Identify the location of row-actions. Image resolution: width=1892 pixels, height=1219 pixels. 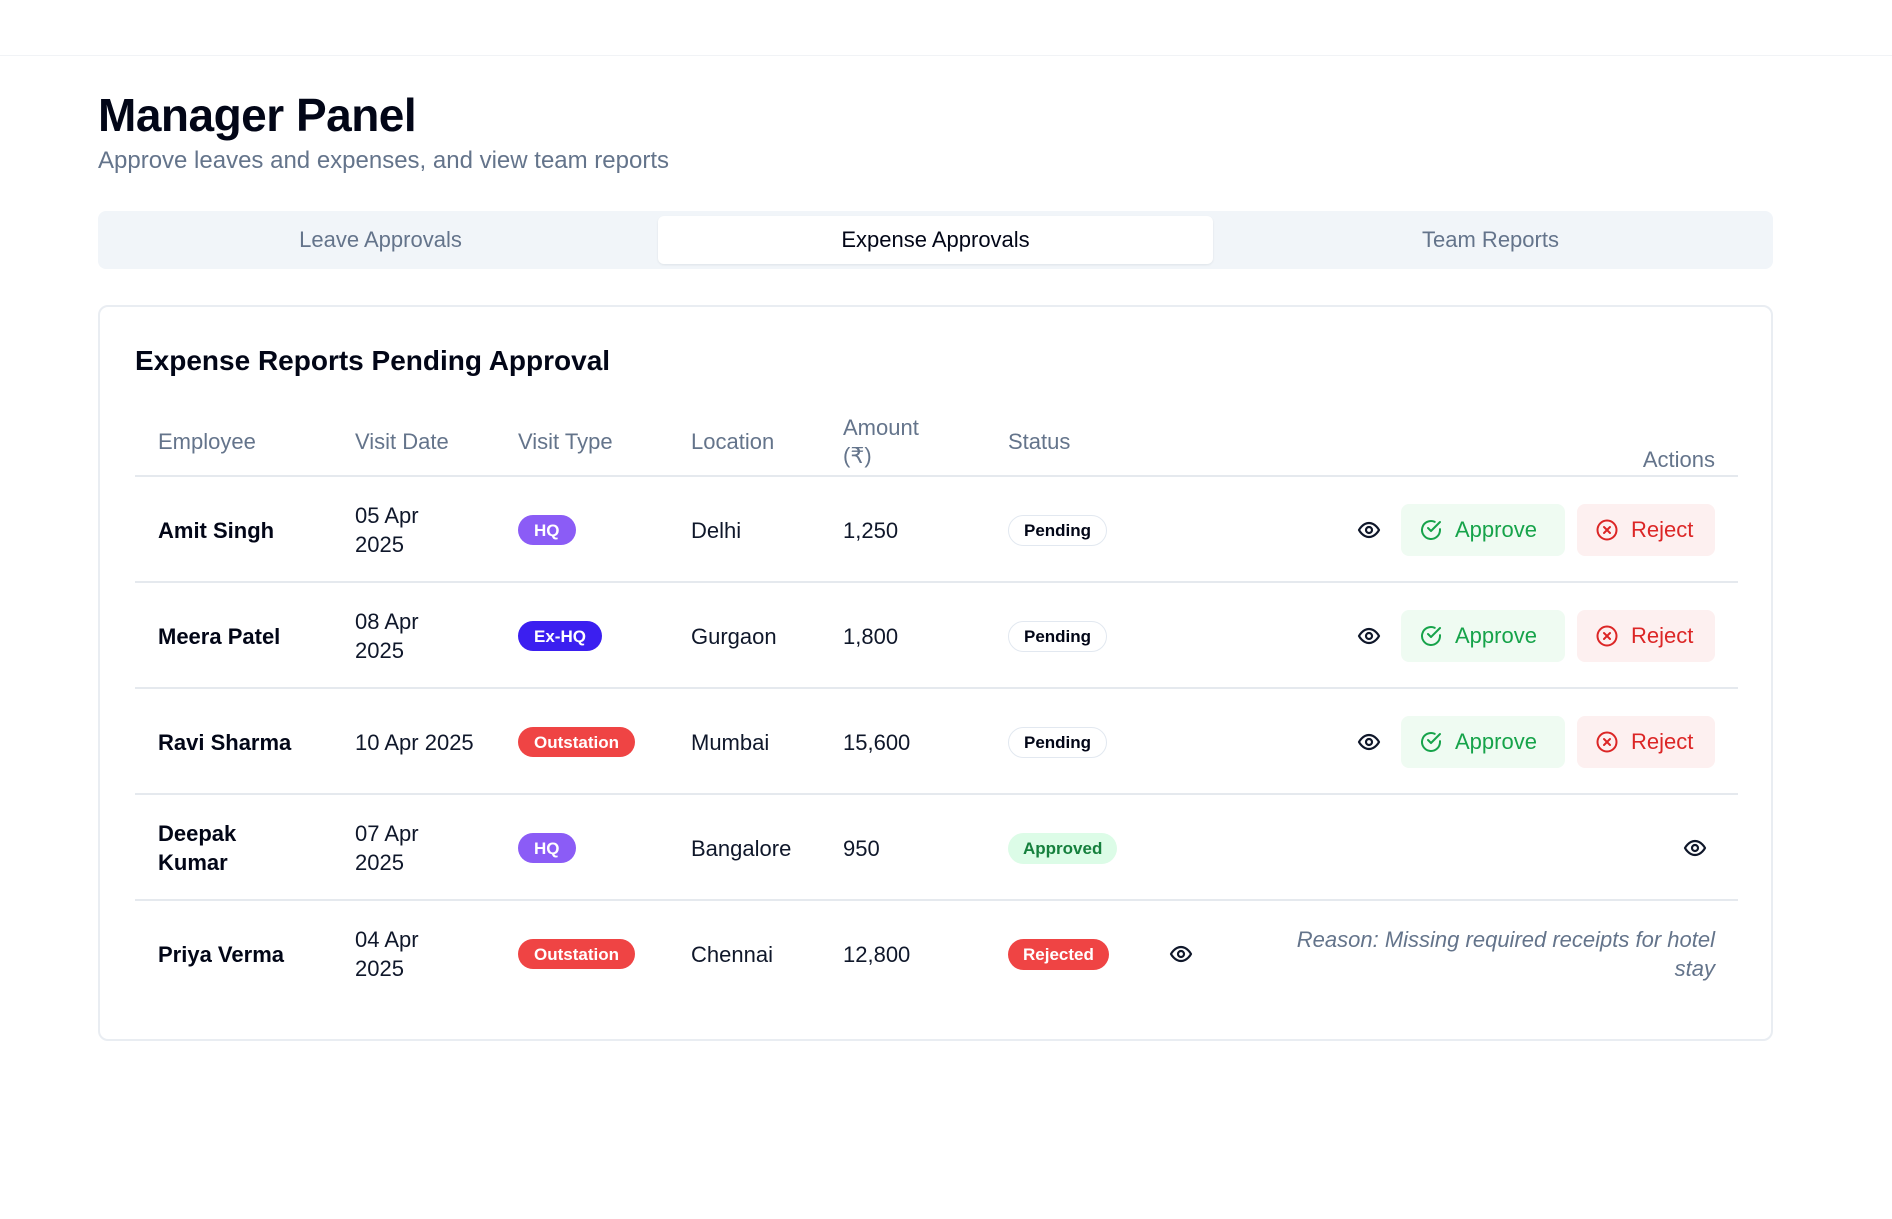
(1695, 848).